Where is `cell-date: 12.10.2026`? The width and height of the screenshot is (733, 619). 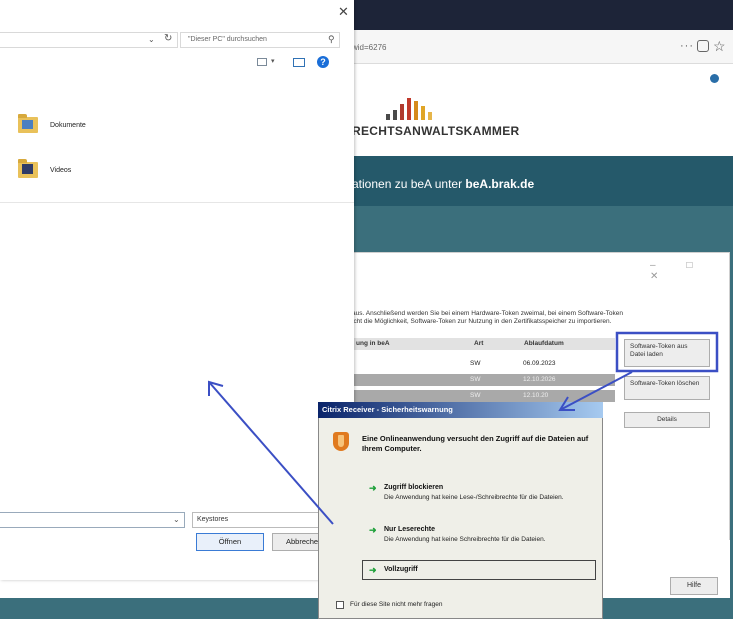
cell-date: 12.10.2026 is located at coordinates (539, 379).